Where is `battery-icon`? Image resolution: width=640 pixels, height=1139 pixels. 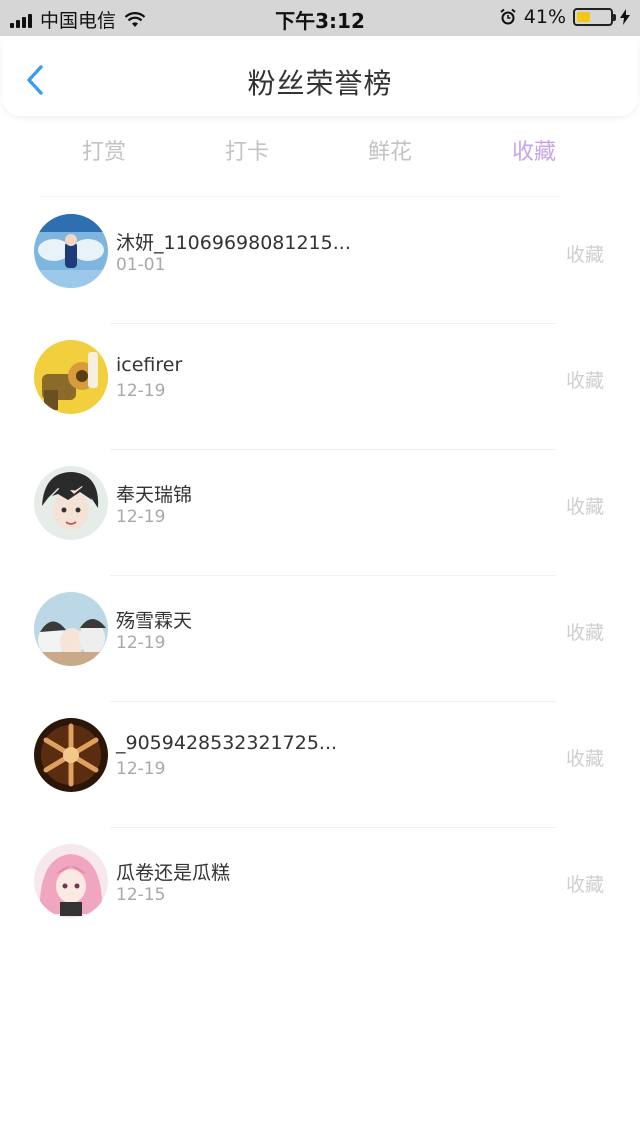
battery-icon is located at coordinates (594, 17).